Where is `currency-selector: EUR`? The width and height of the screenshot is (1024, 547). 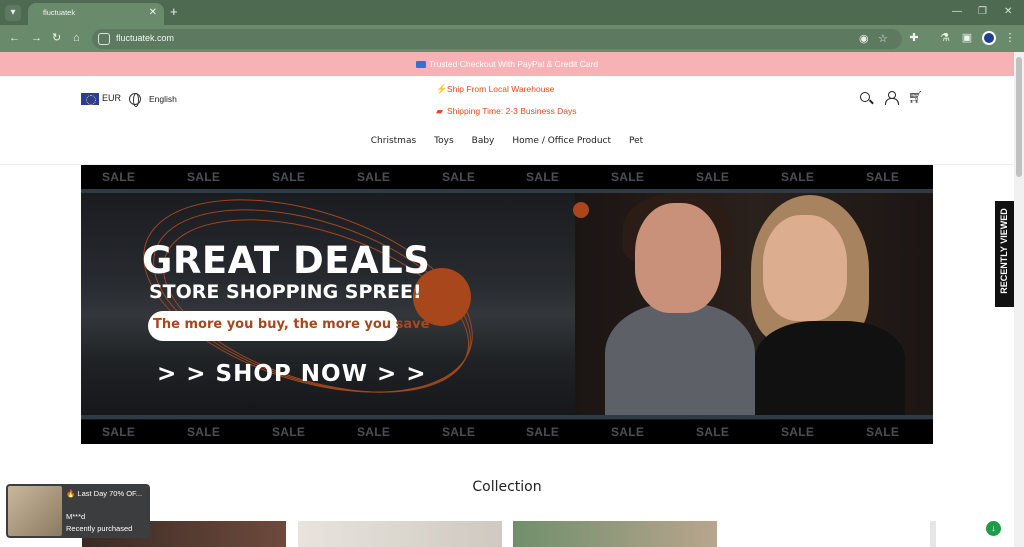
currency-selector: EUR is located at coordinates (111, 98).